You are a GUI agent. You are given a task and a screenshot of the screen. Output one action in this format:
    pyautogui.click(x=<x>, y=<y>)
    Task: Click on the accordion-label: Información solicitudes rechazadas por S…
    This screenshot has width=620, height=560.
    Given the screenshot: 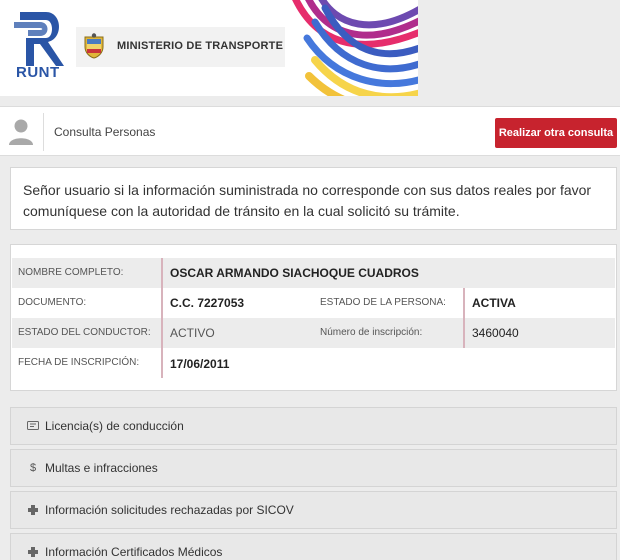 What is the action you would take?
    pyautogui.click(x=169, y=510)
    